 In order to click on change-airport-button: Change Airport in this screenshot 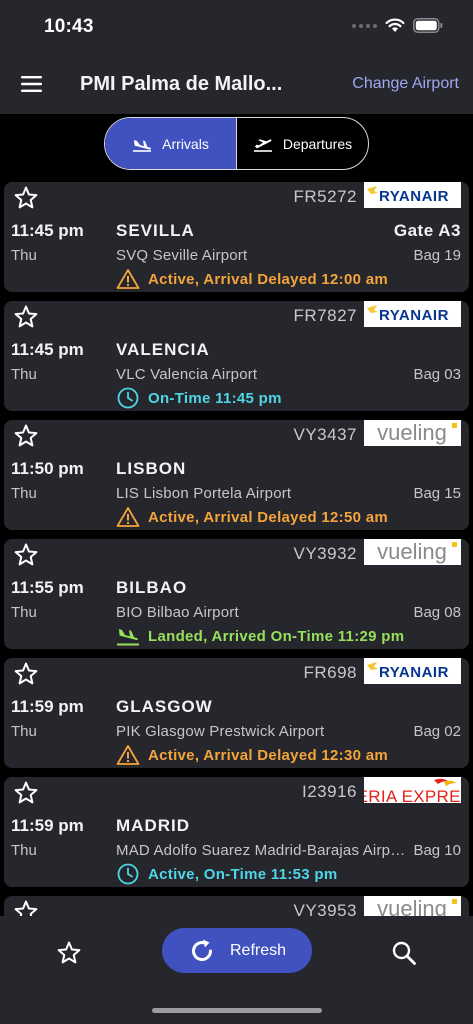, I will do `click(405, 84)`.